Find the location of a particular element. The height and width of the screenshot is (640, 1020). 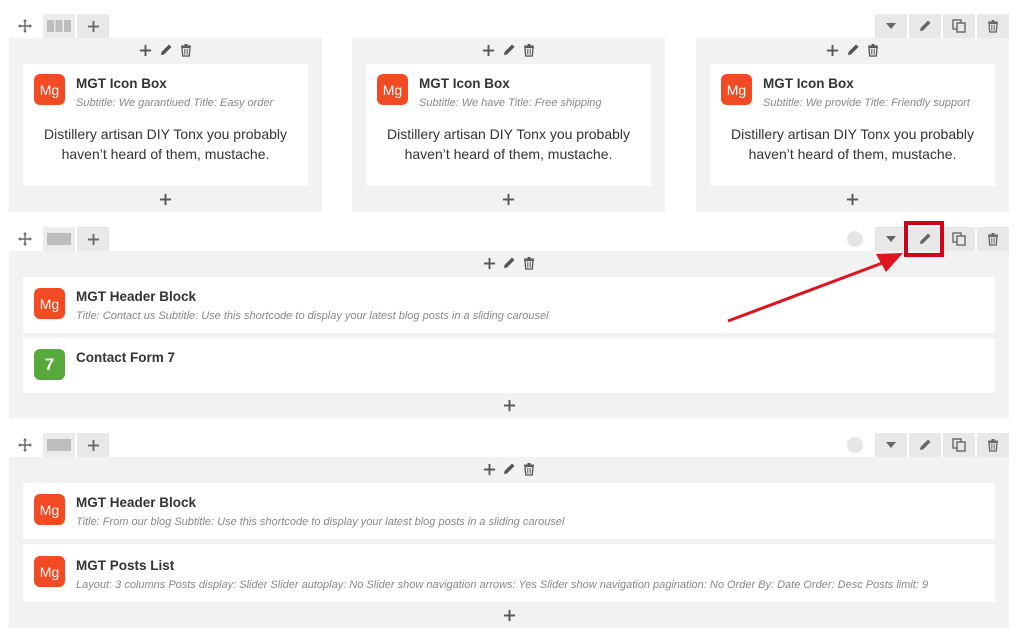

status-dot is located at coordinates (855, 445).